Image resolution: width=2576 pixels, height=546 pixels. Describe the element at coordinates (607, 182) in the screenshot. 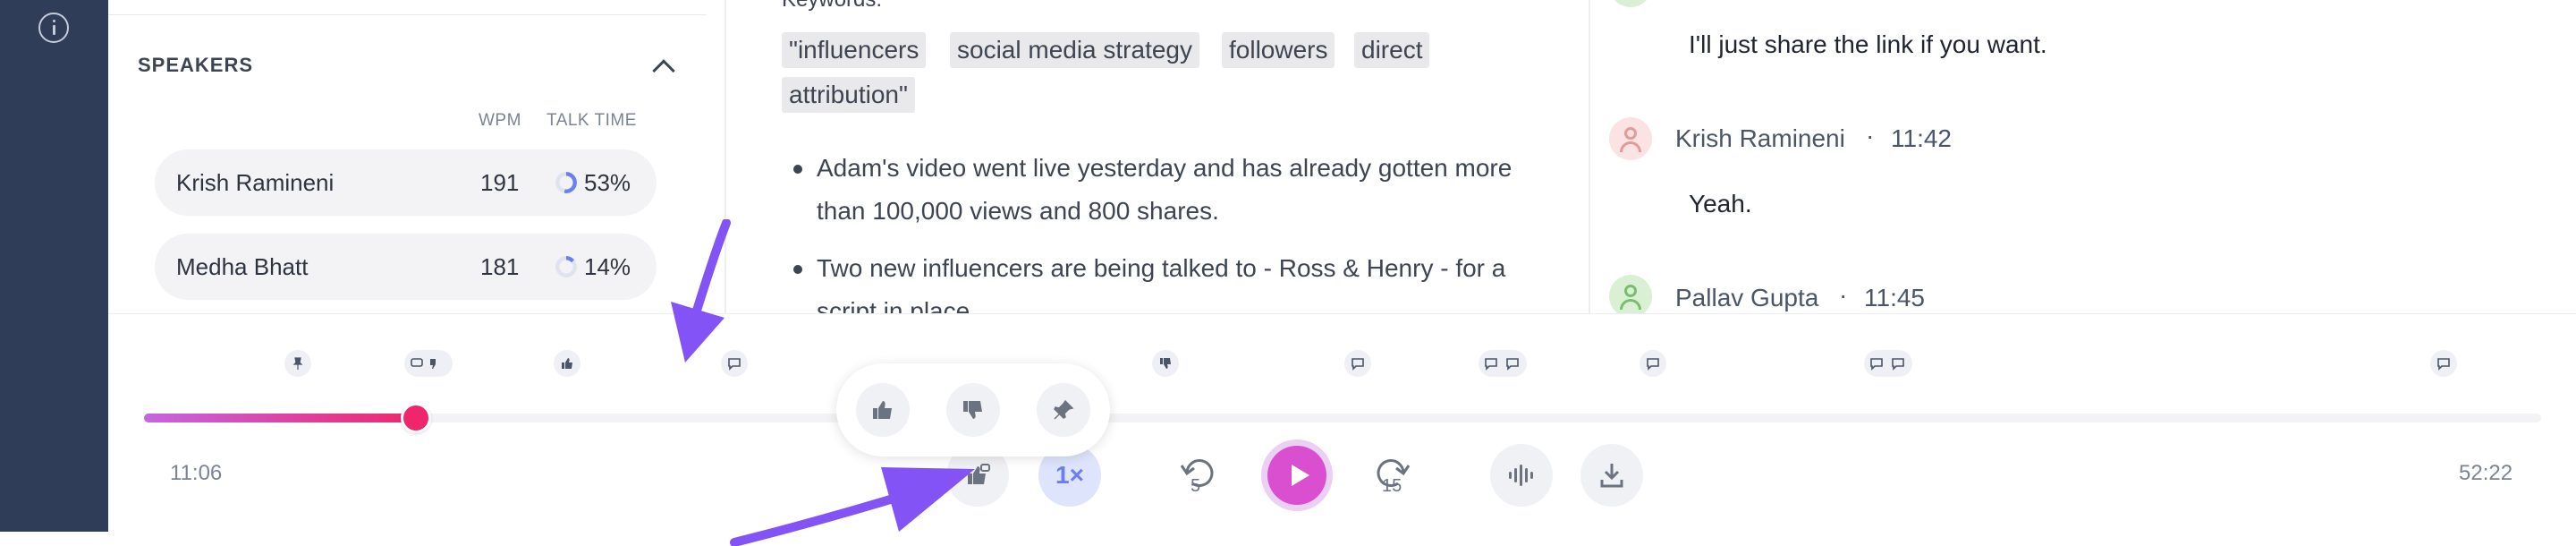

I see `speaker-talk-time: 53%` at that location.